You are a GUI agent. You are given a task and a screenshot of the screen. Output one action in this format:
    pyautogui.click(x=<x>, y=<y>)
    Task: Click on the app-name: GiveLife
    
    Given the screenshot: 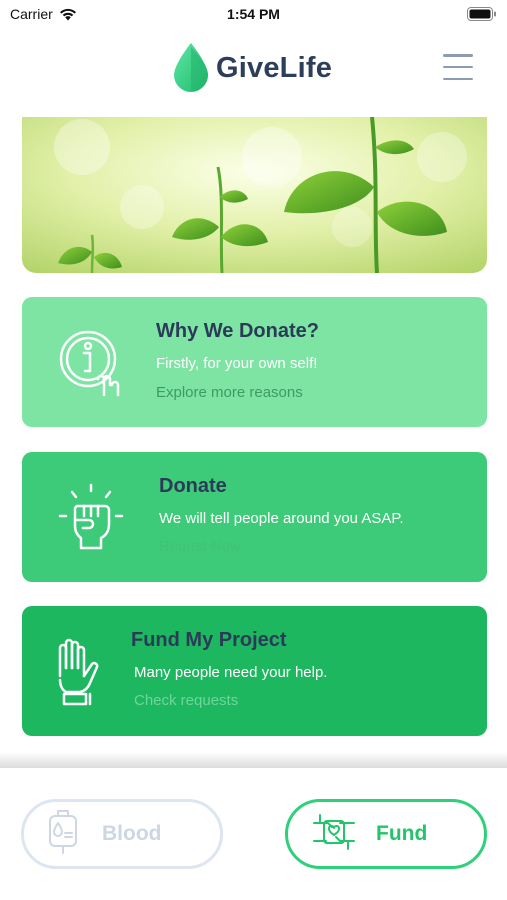 What is the action you would take?
    pyautogui.click(x=274, y=67)
    